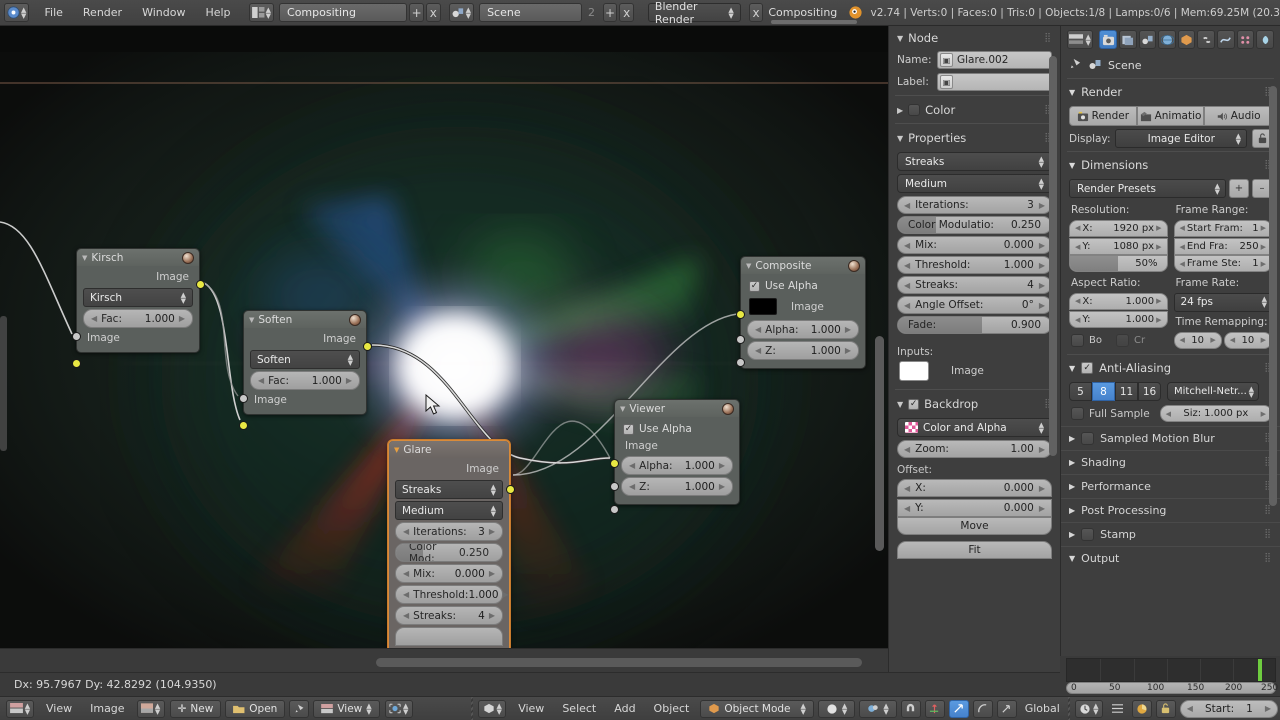 The height and width of the screenshot is (720, 1280). What do you see at coordinates (958, 708) in the screenshot?
I see `manipulator-arrow-icon` at bounding box center [958, 708].